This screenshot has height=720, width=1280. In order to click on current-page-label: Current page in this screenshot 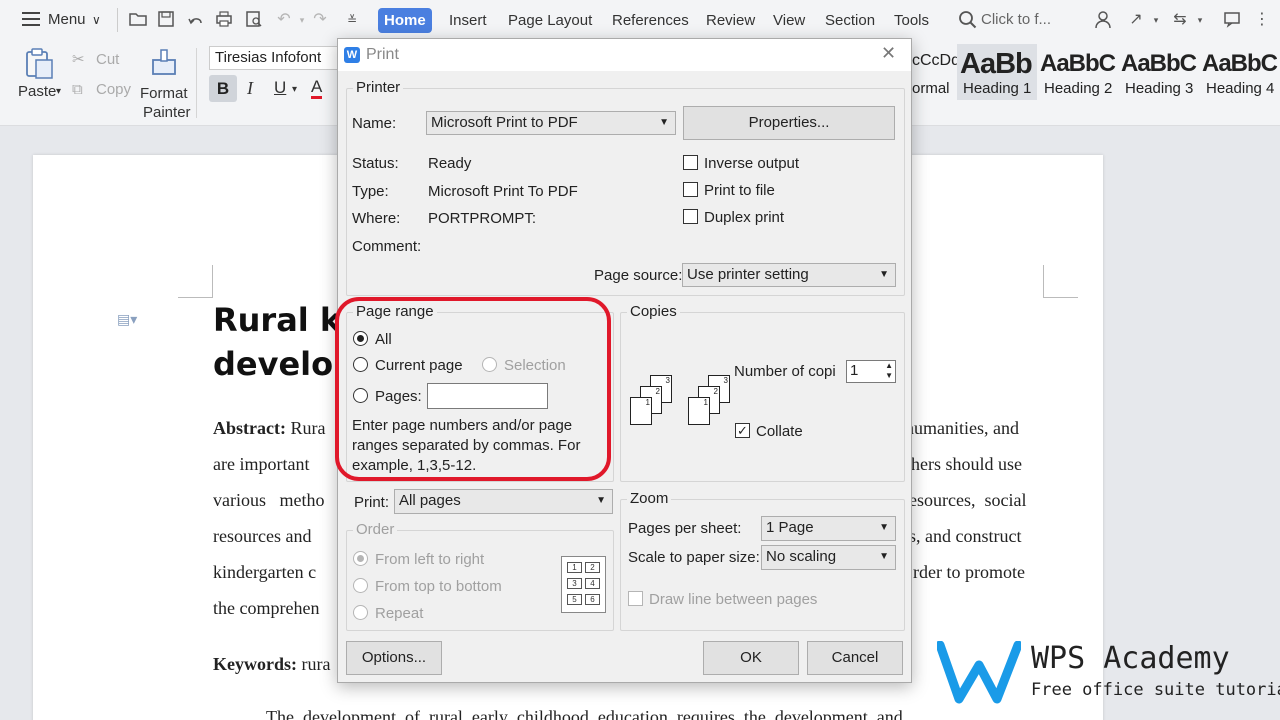, I will do `click(419, 366)`.